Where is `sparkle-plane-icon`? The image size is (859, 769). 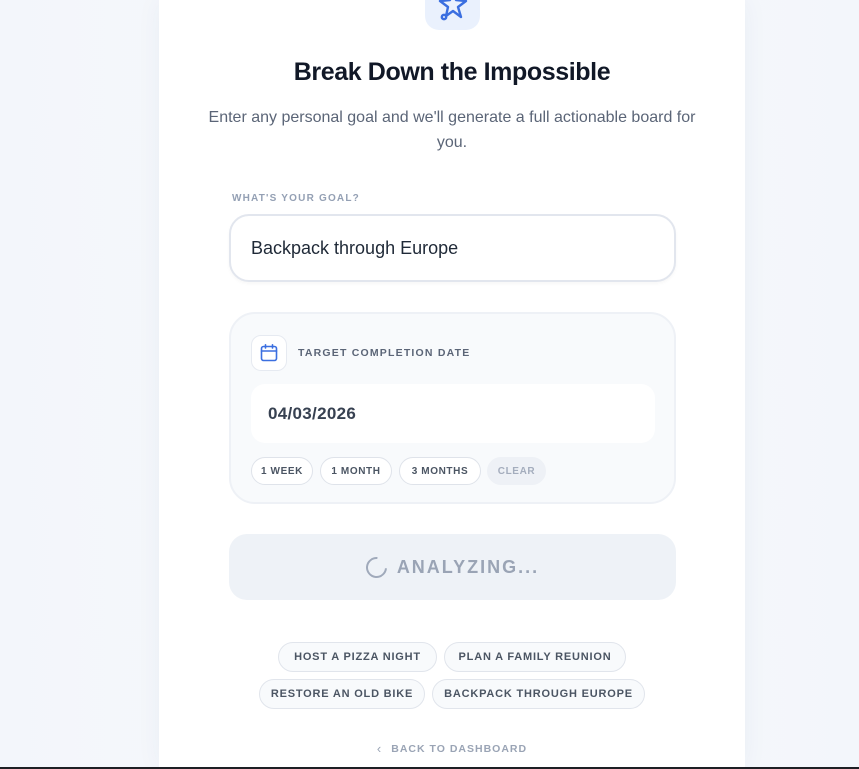
sparkle-plane-icon is located at coordinates (452, 10).